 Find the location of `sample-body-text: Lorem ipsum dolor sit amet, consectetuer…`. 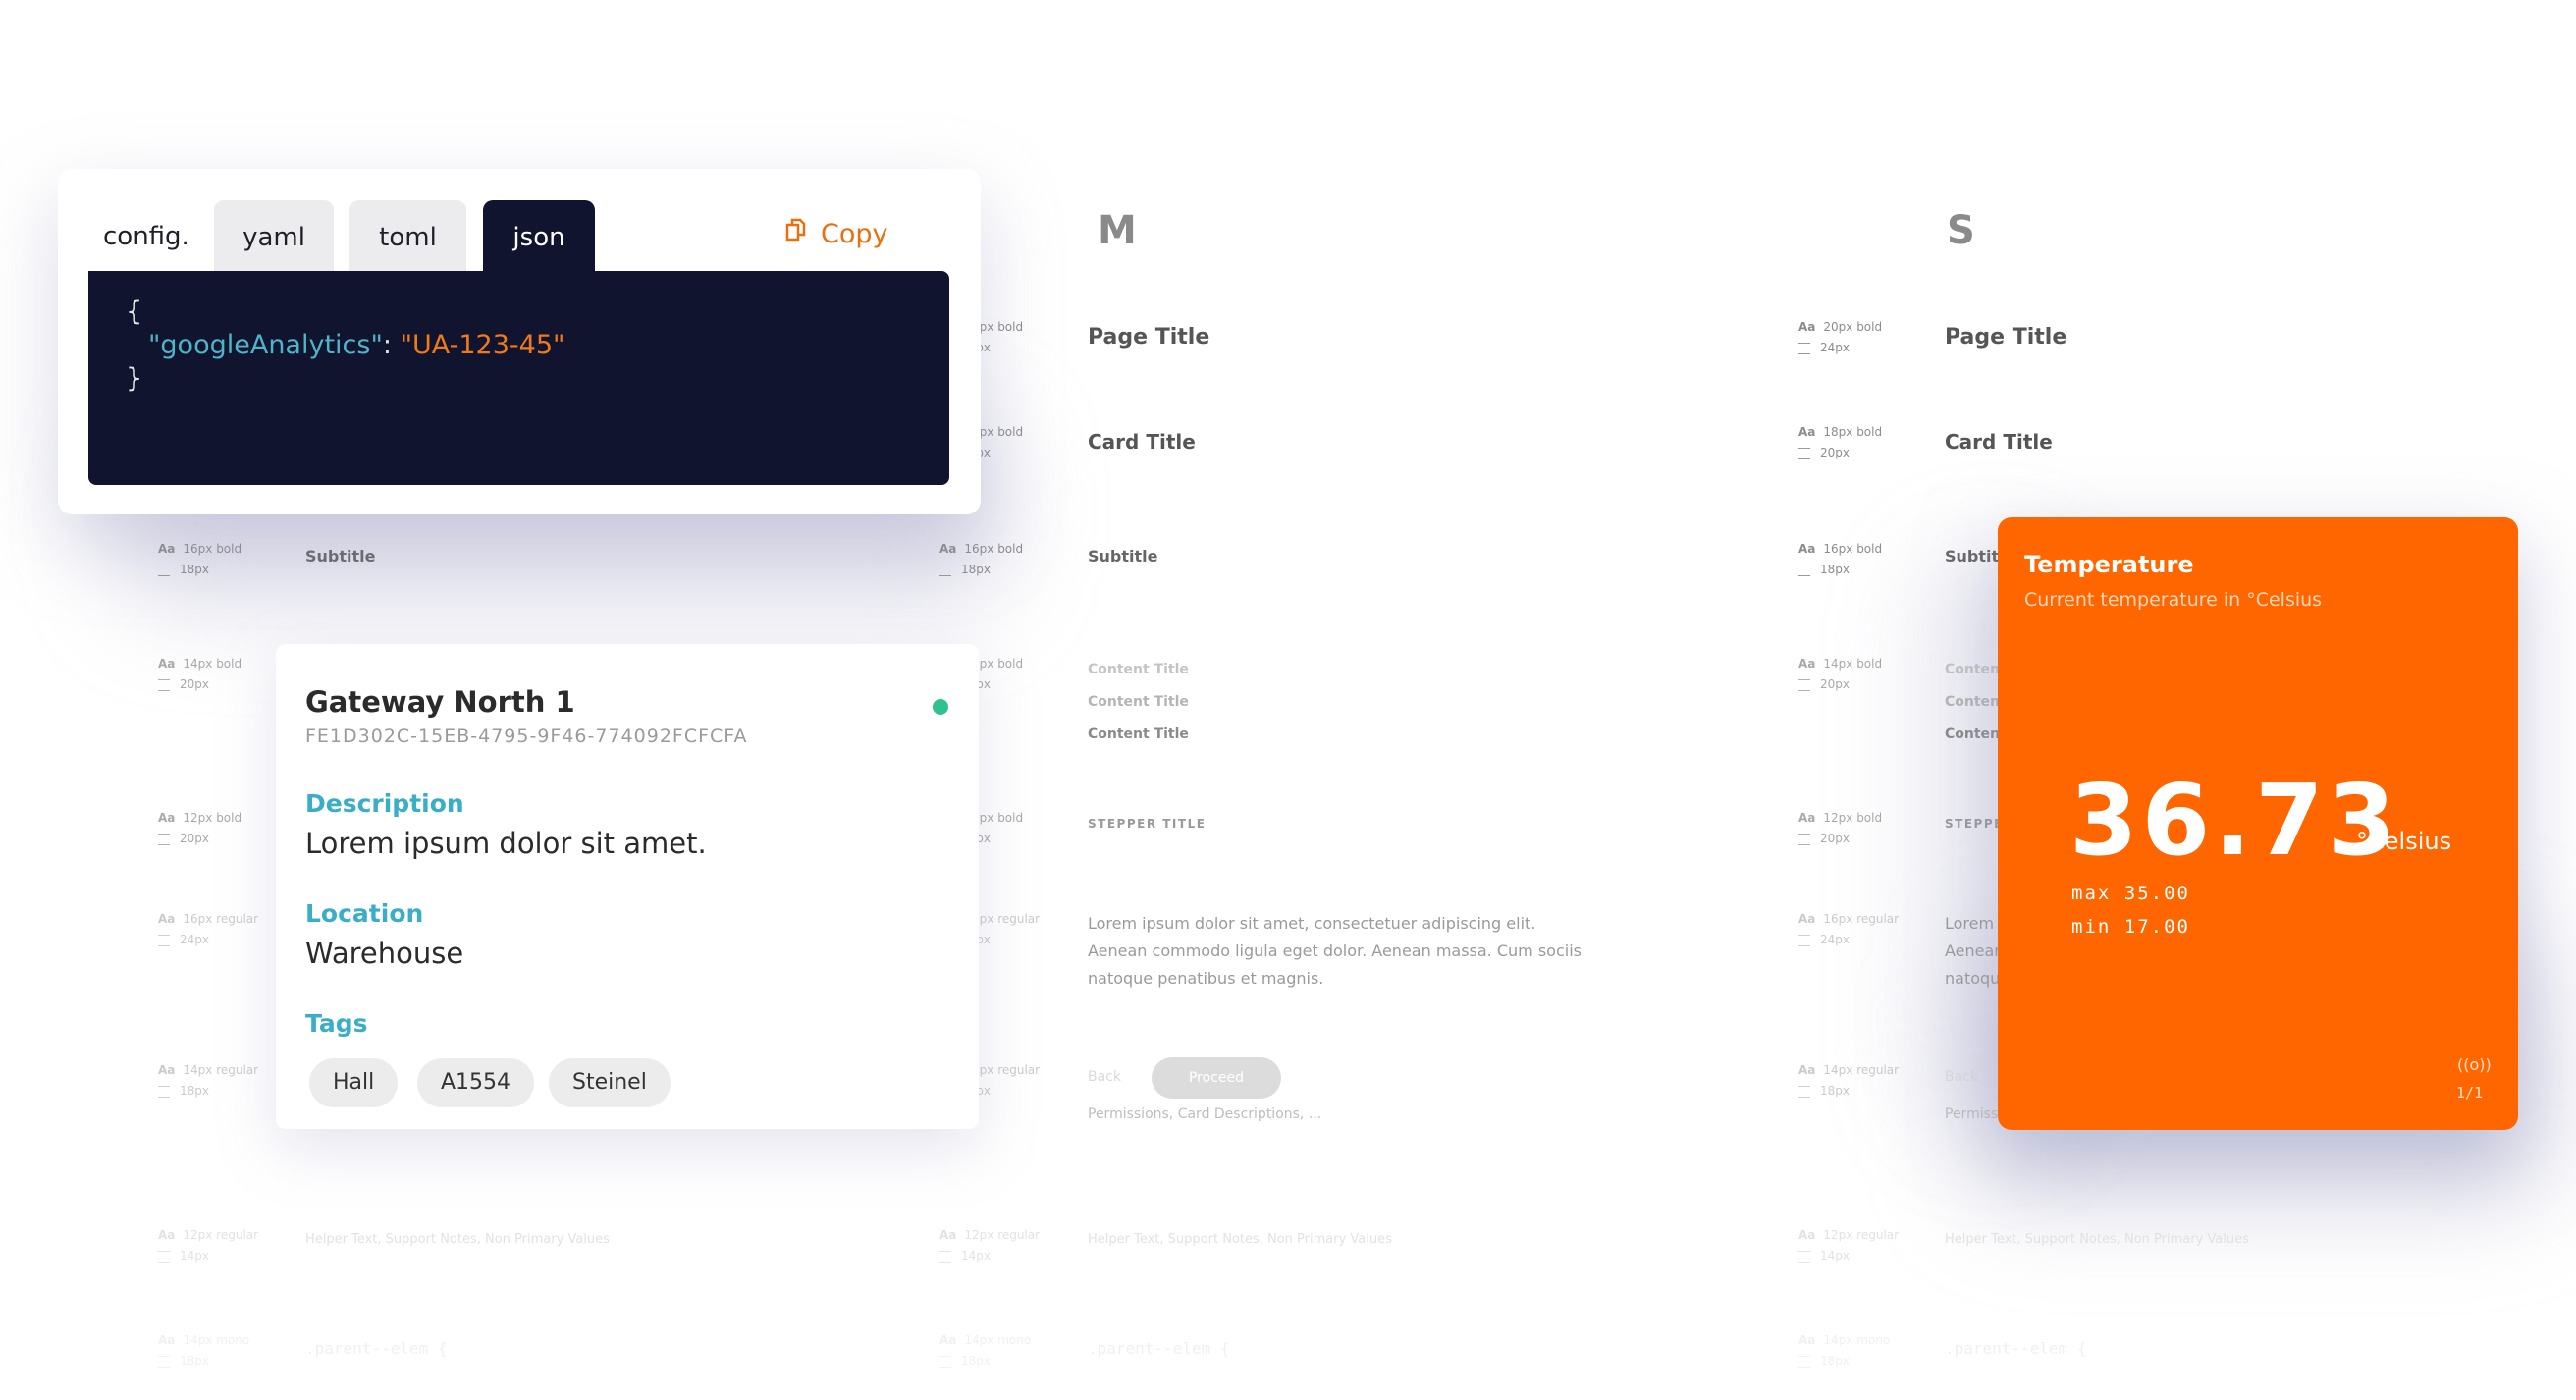

sample-body-text: Lorem ipsum dolor sit amet, consectetuer… is located at coordinates (1335, 951).